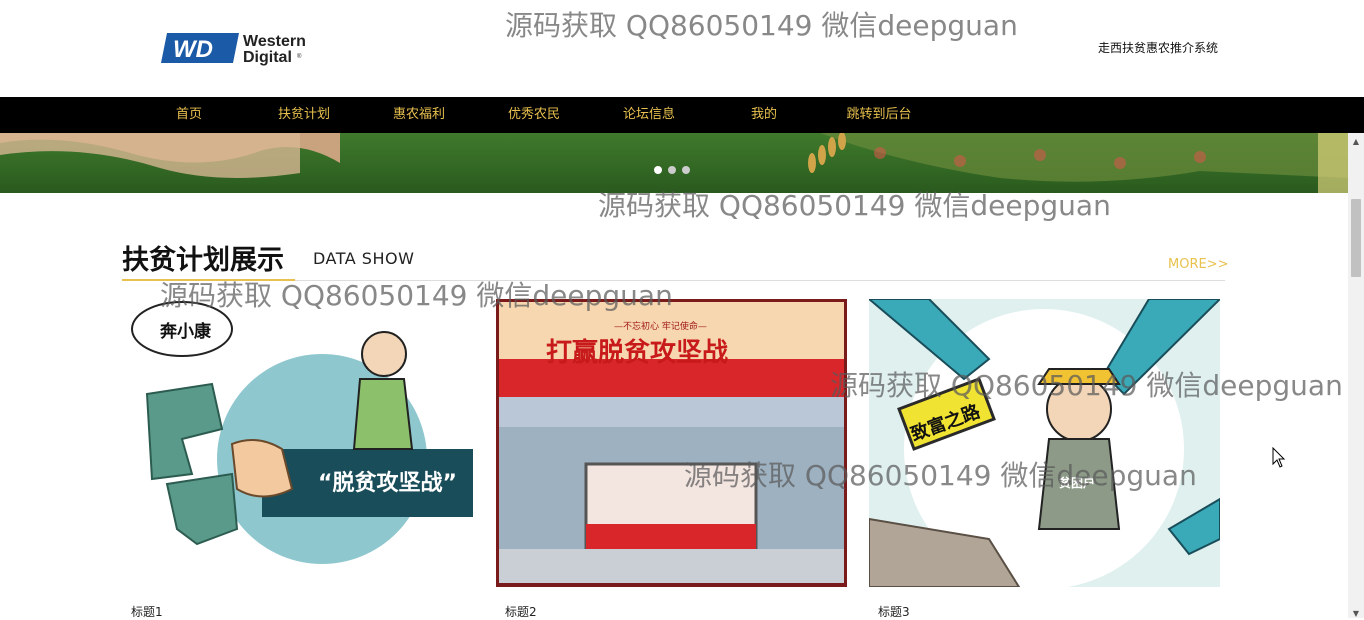  Describe the element at coordinates (208, 280) in the screenshot. I see `section-divider-accent` at that location.